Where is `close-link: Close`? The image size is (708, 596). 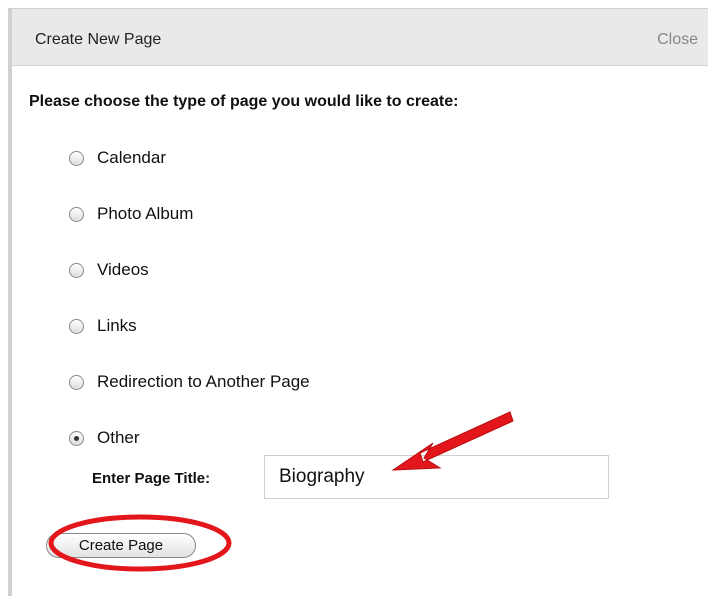
close-link: Close is located at coordinates (677, 40).